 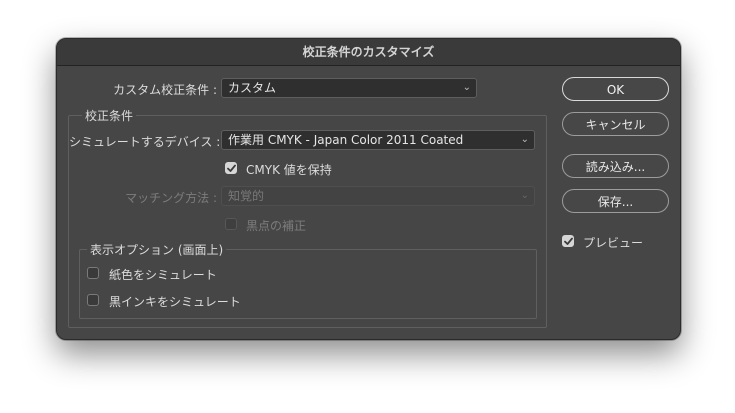 What do you see at coordinates (615, 124) in the screenshot?
I see `cancel-button: キャンセル` at bounding box center [615, 124].